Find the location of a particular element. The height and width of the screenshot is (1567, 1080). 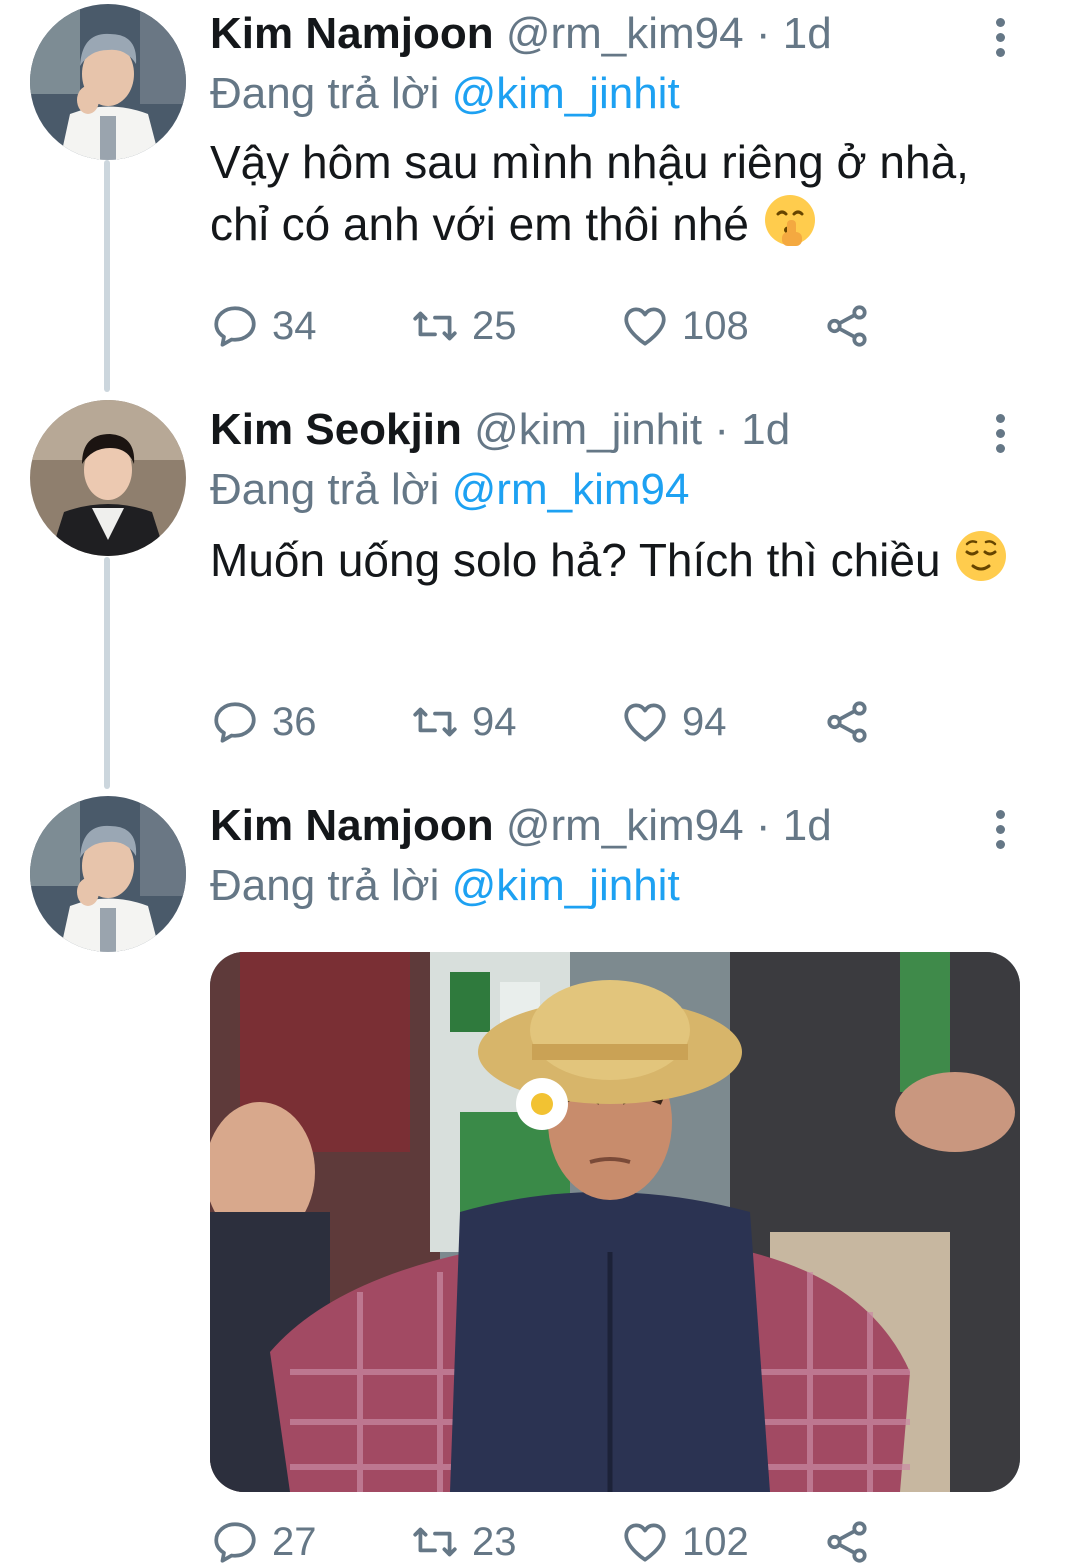

tweet-header: Kim Seokjin @kim_jinhit · 1d is located at coordinates (615, 430).